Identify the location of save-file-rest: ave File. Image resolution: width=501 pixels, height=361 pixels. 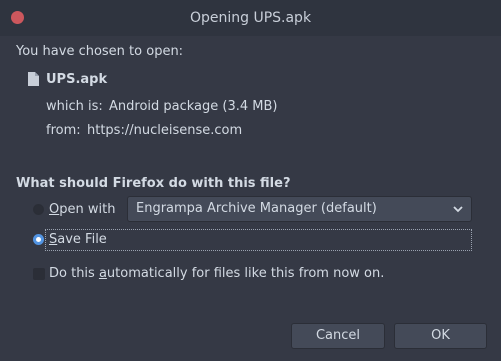
(82, 239).